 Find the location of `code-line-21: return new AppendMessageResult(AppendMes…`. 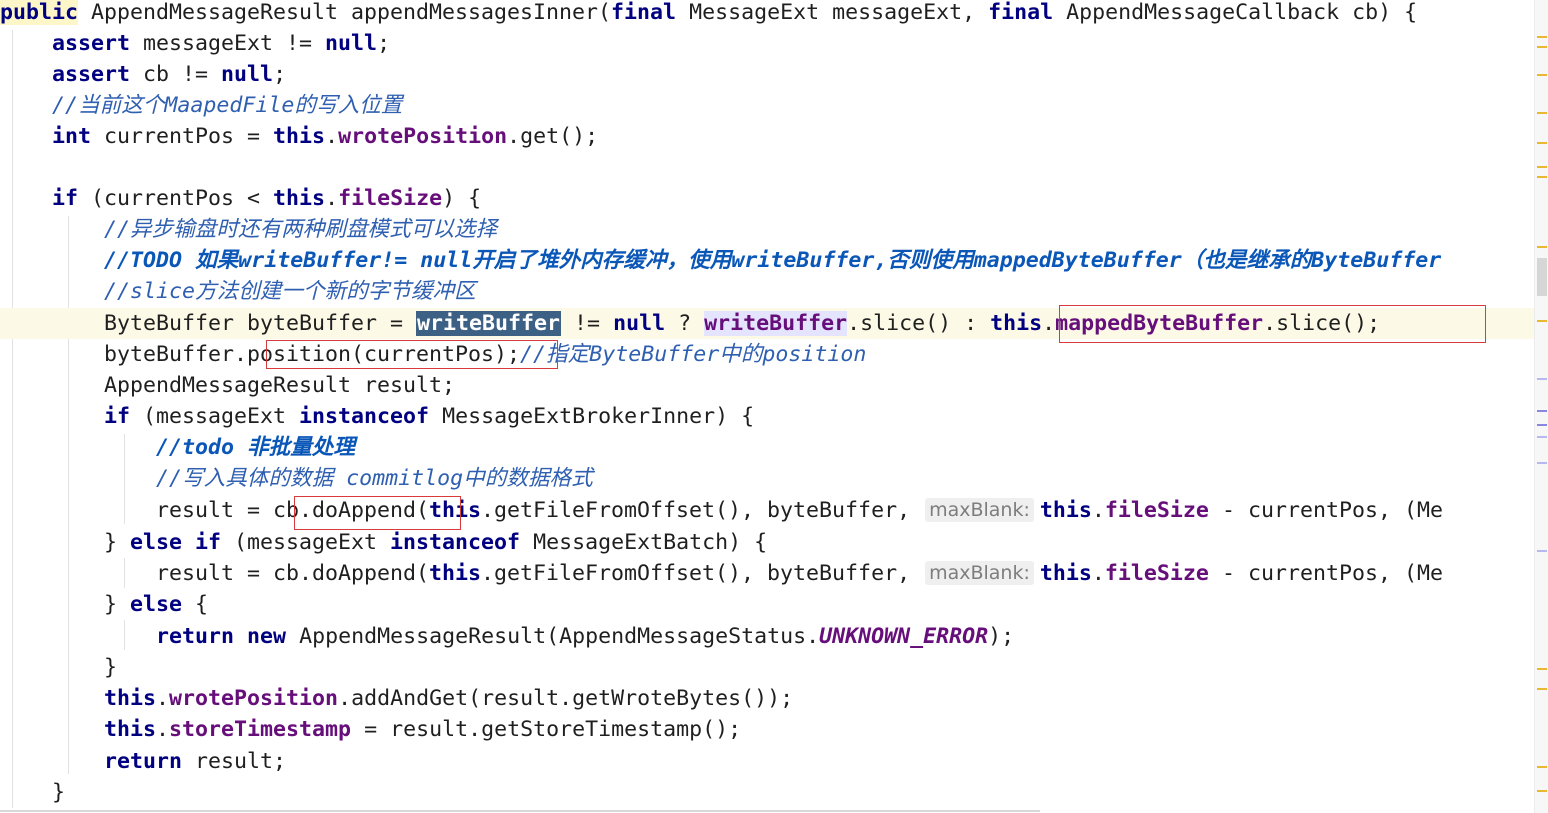

code-line-21: return new AppendMessageResult(AppendMes… is located at coordinates (767, 636).